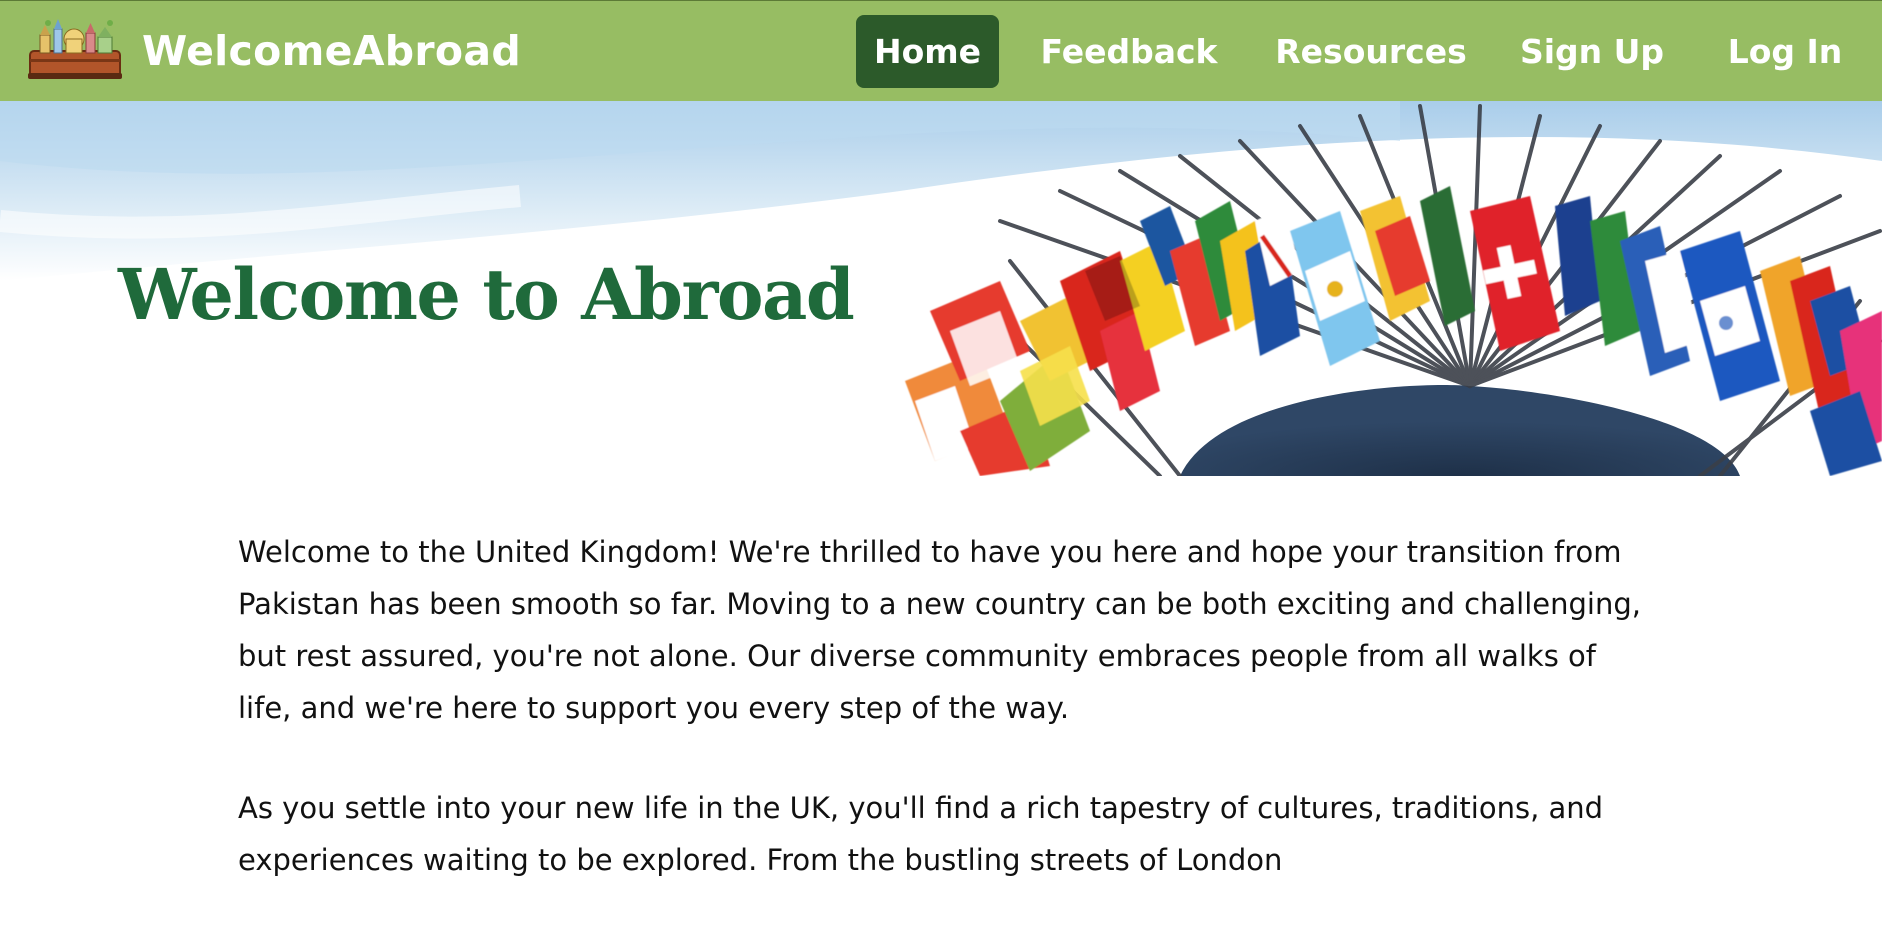 The image size is (1882, 934). What do you see at coordinates (486, 294) in the screenshot?
I see `hero-title: Welcome to Abroad` at bounding box center [486, 294].